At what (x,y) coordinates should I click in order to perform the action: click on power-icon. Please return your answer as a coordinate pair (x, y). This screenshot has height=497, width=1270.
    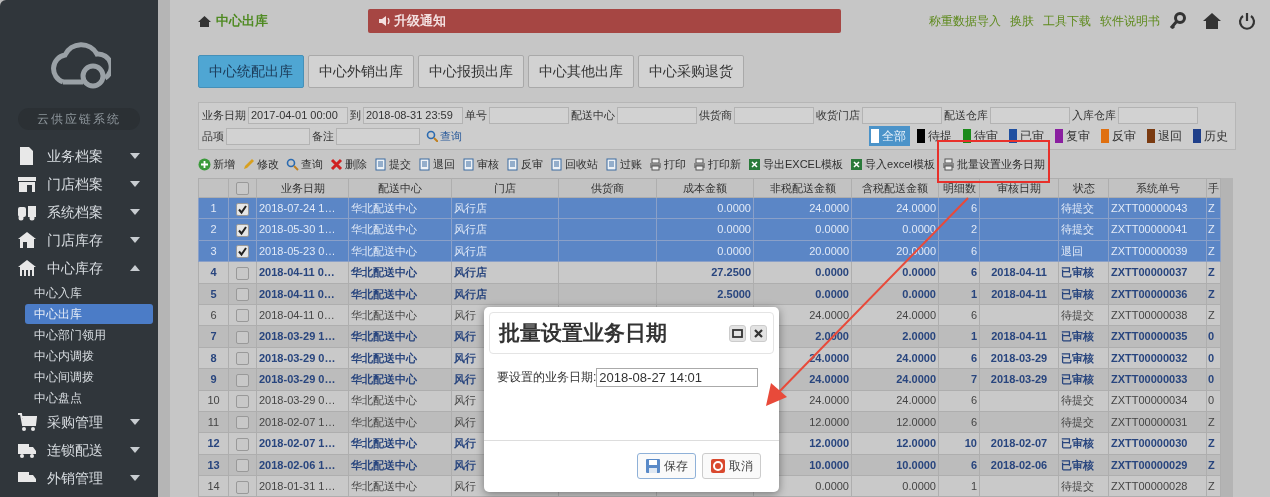
    Looking at the image, I should click on (1247, 21).